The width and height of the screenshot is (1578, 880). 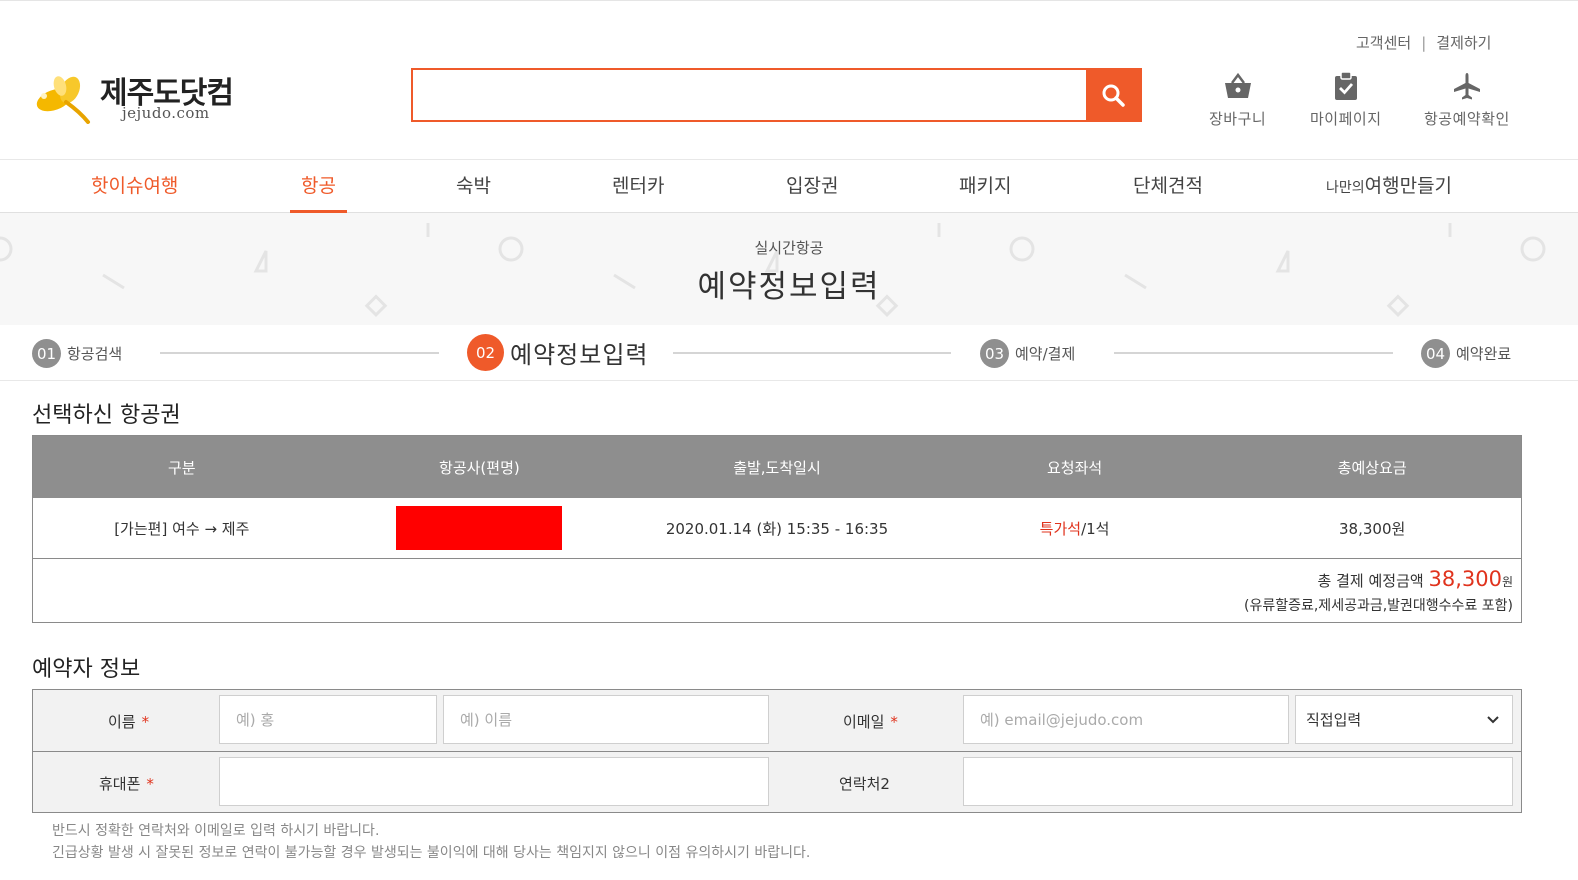 I want to click on site-logo: 제주도닷컴 jejudo.com, so click(x=140, y=96).